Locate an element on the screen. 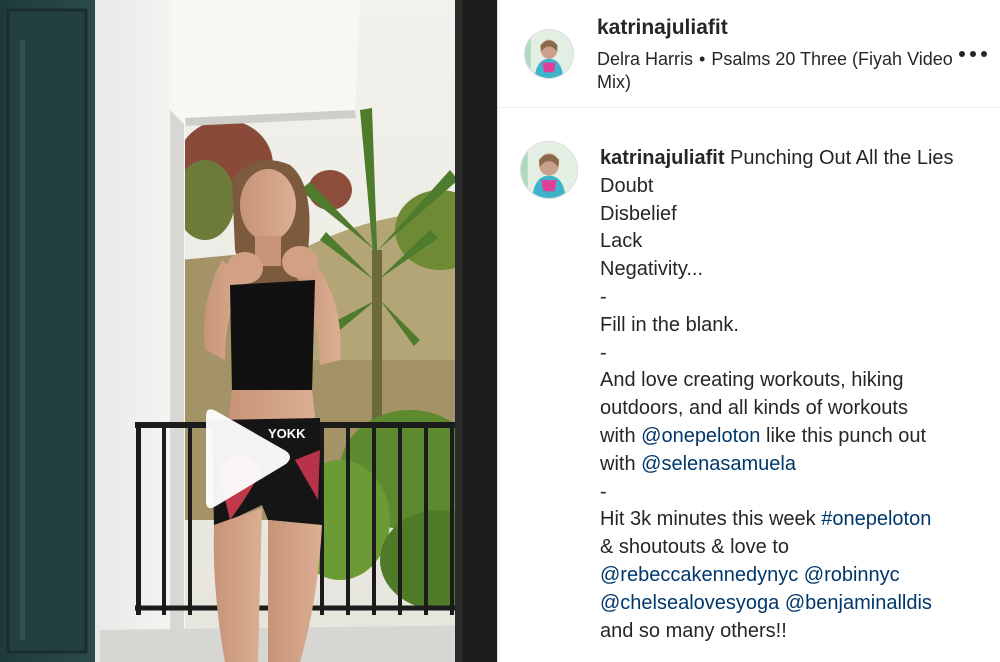 Image resolution: width=1000 pixels, height=662 pixels. mention-link: @chelsealovesyoga is located at coordinates (689, 603).